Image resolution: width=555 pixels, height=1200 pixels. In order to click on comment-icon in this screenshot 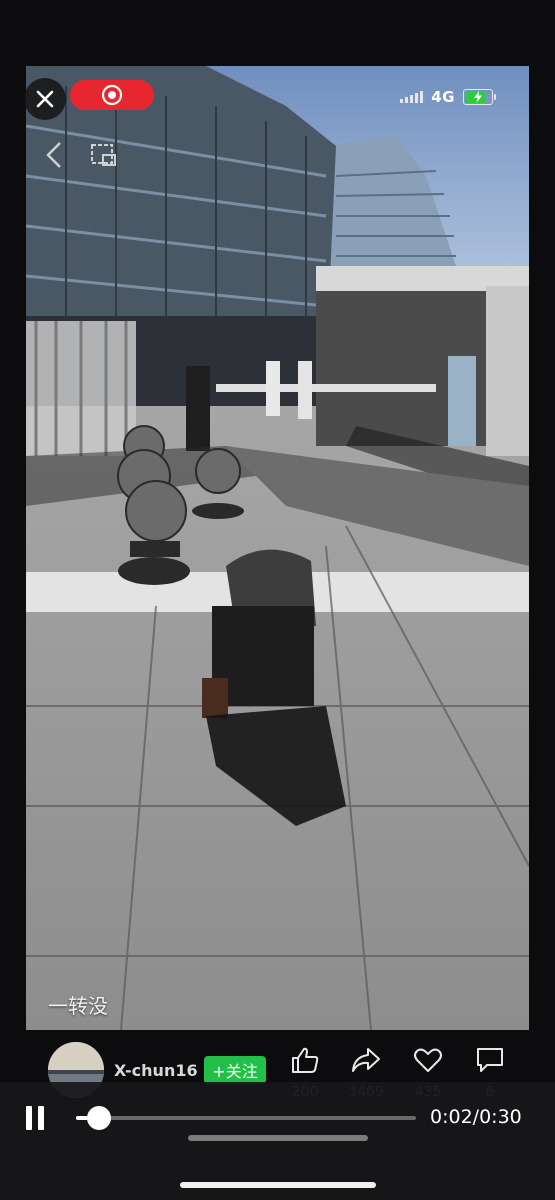, I will do `click(490, 1060)`.